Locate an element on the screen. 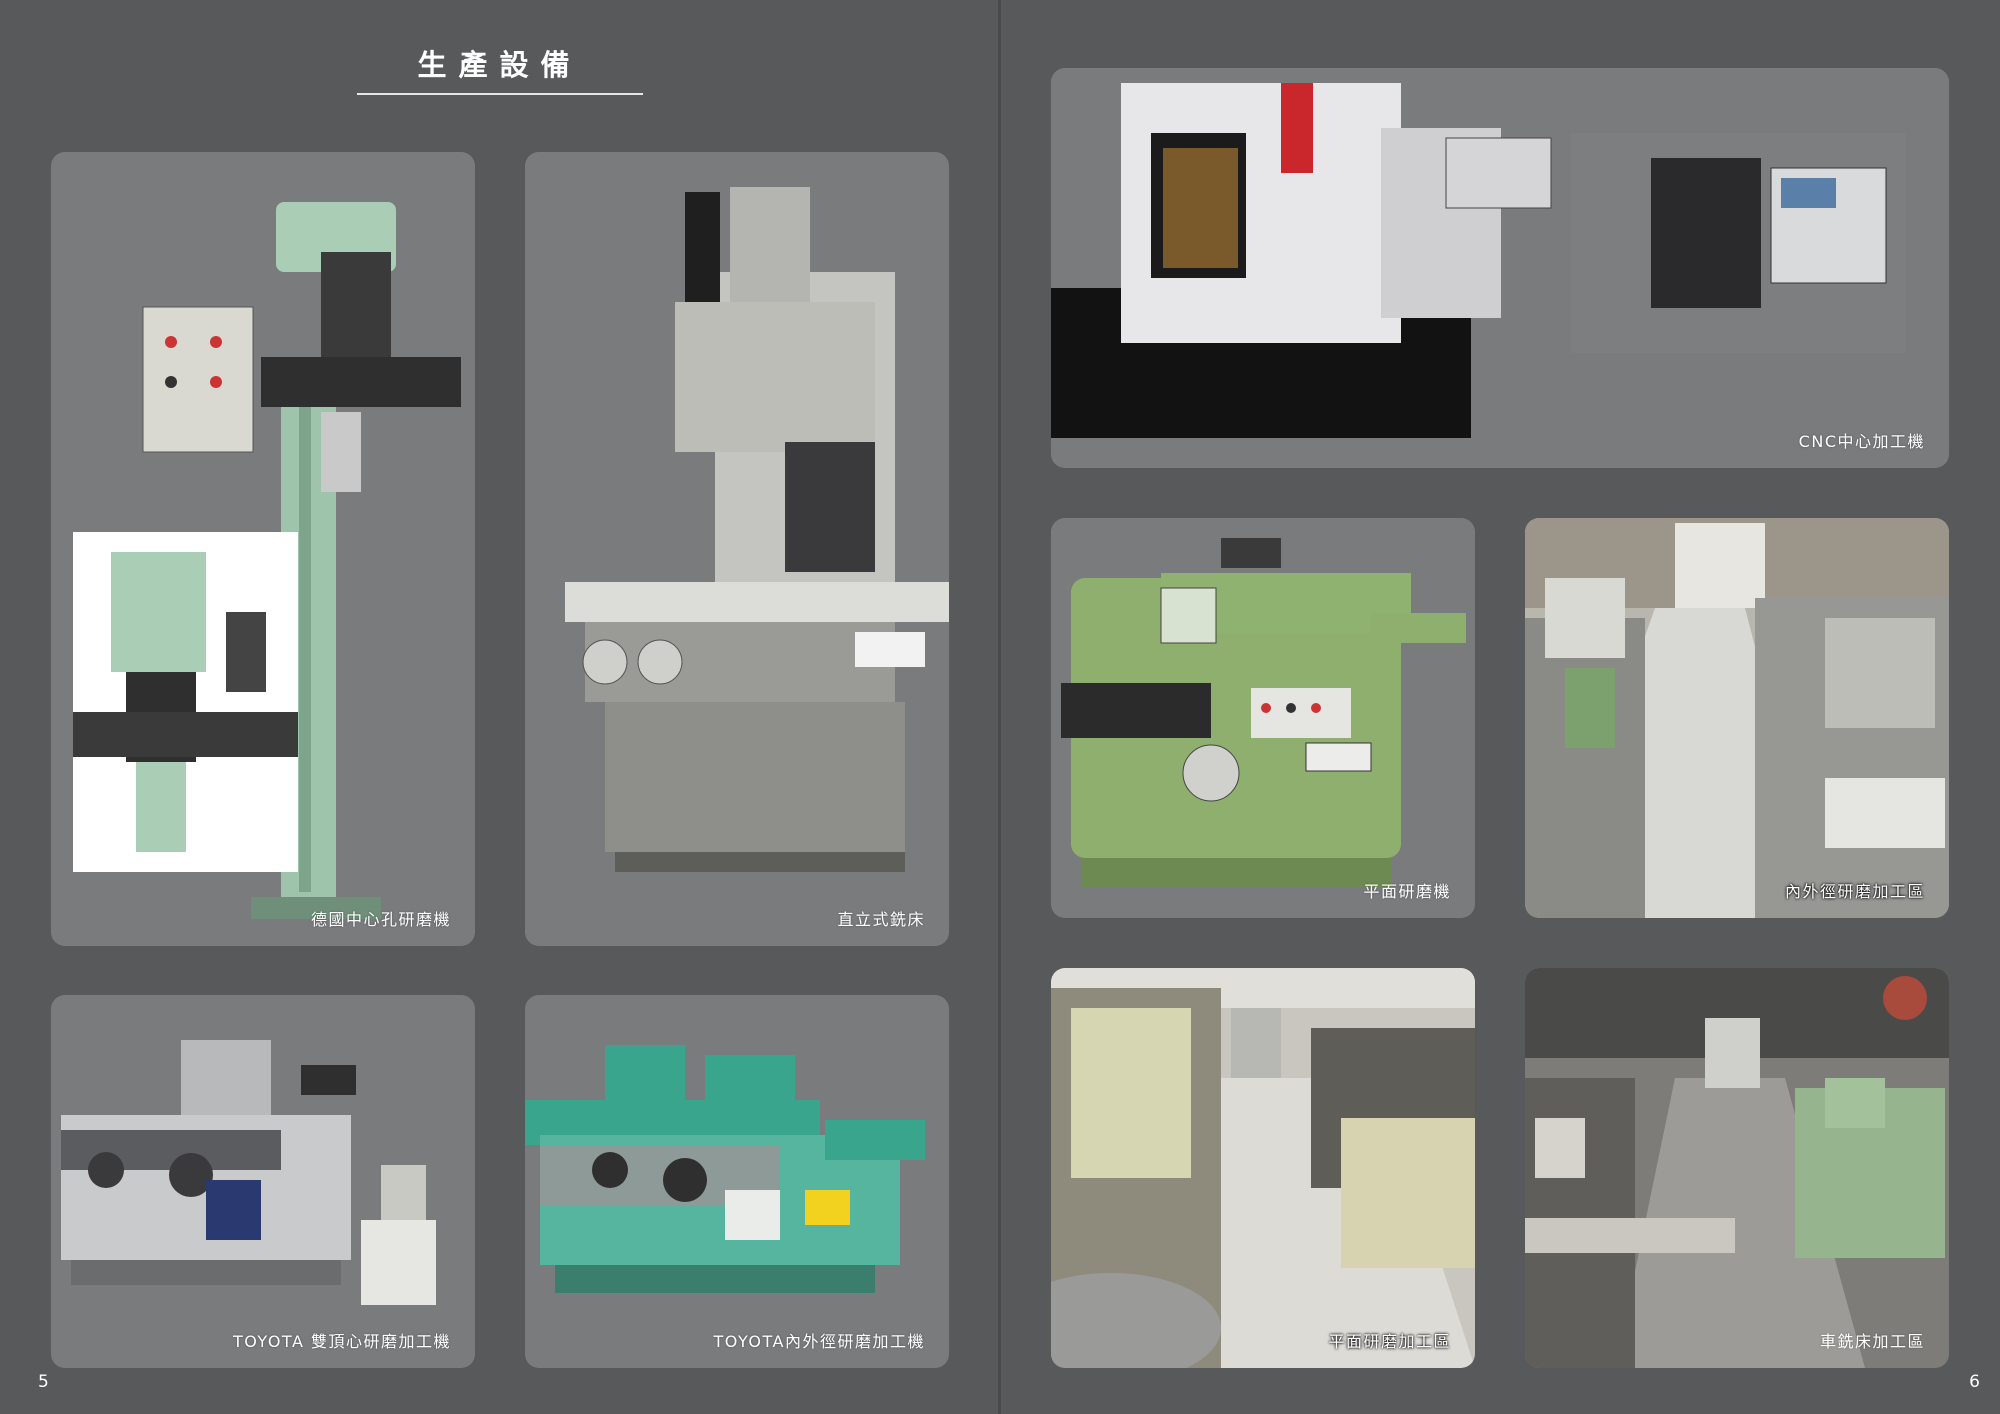 Image resolution: width=2000 pixels, height=1414 pixels. vertical-milling-machine-photo is located at coordinates (737, 549).